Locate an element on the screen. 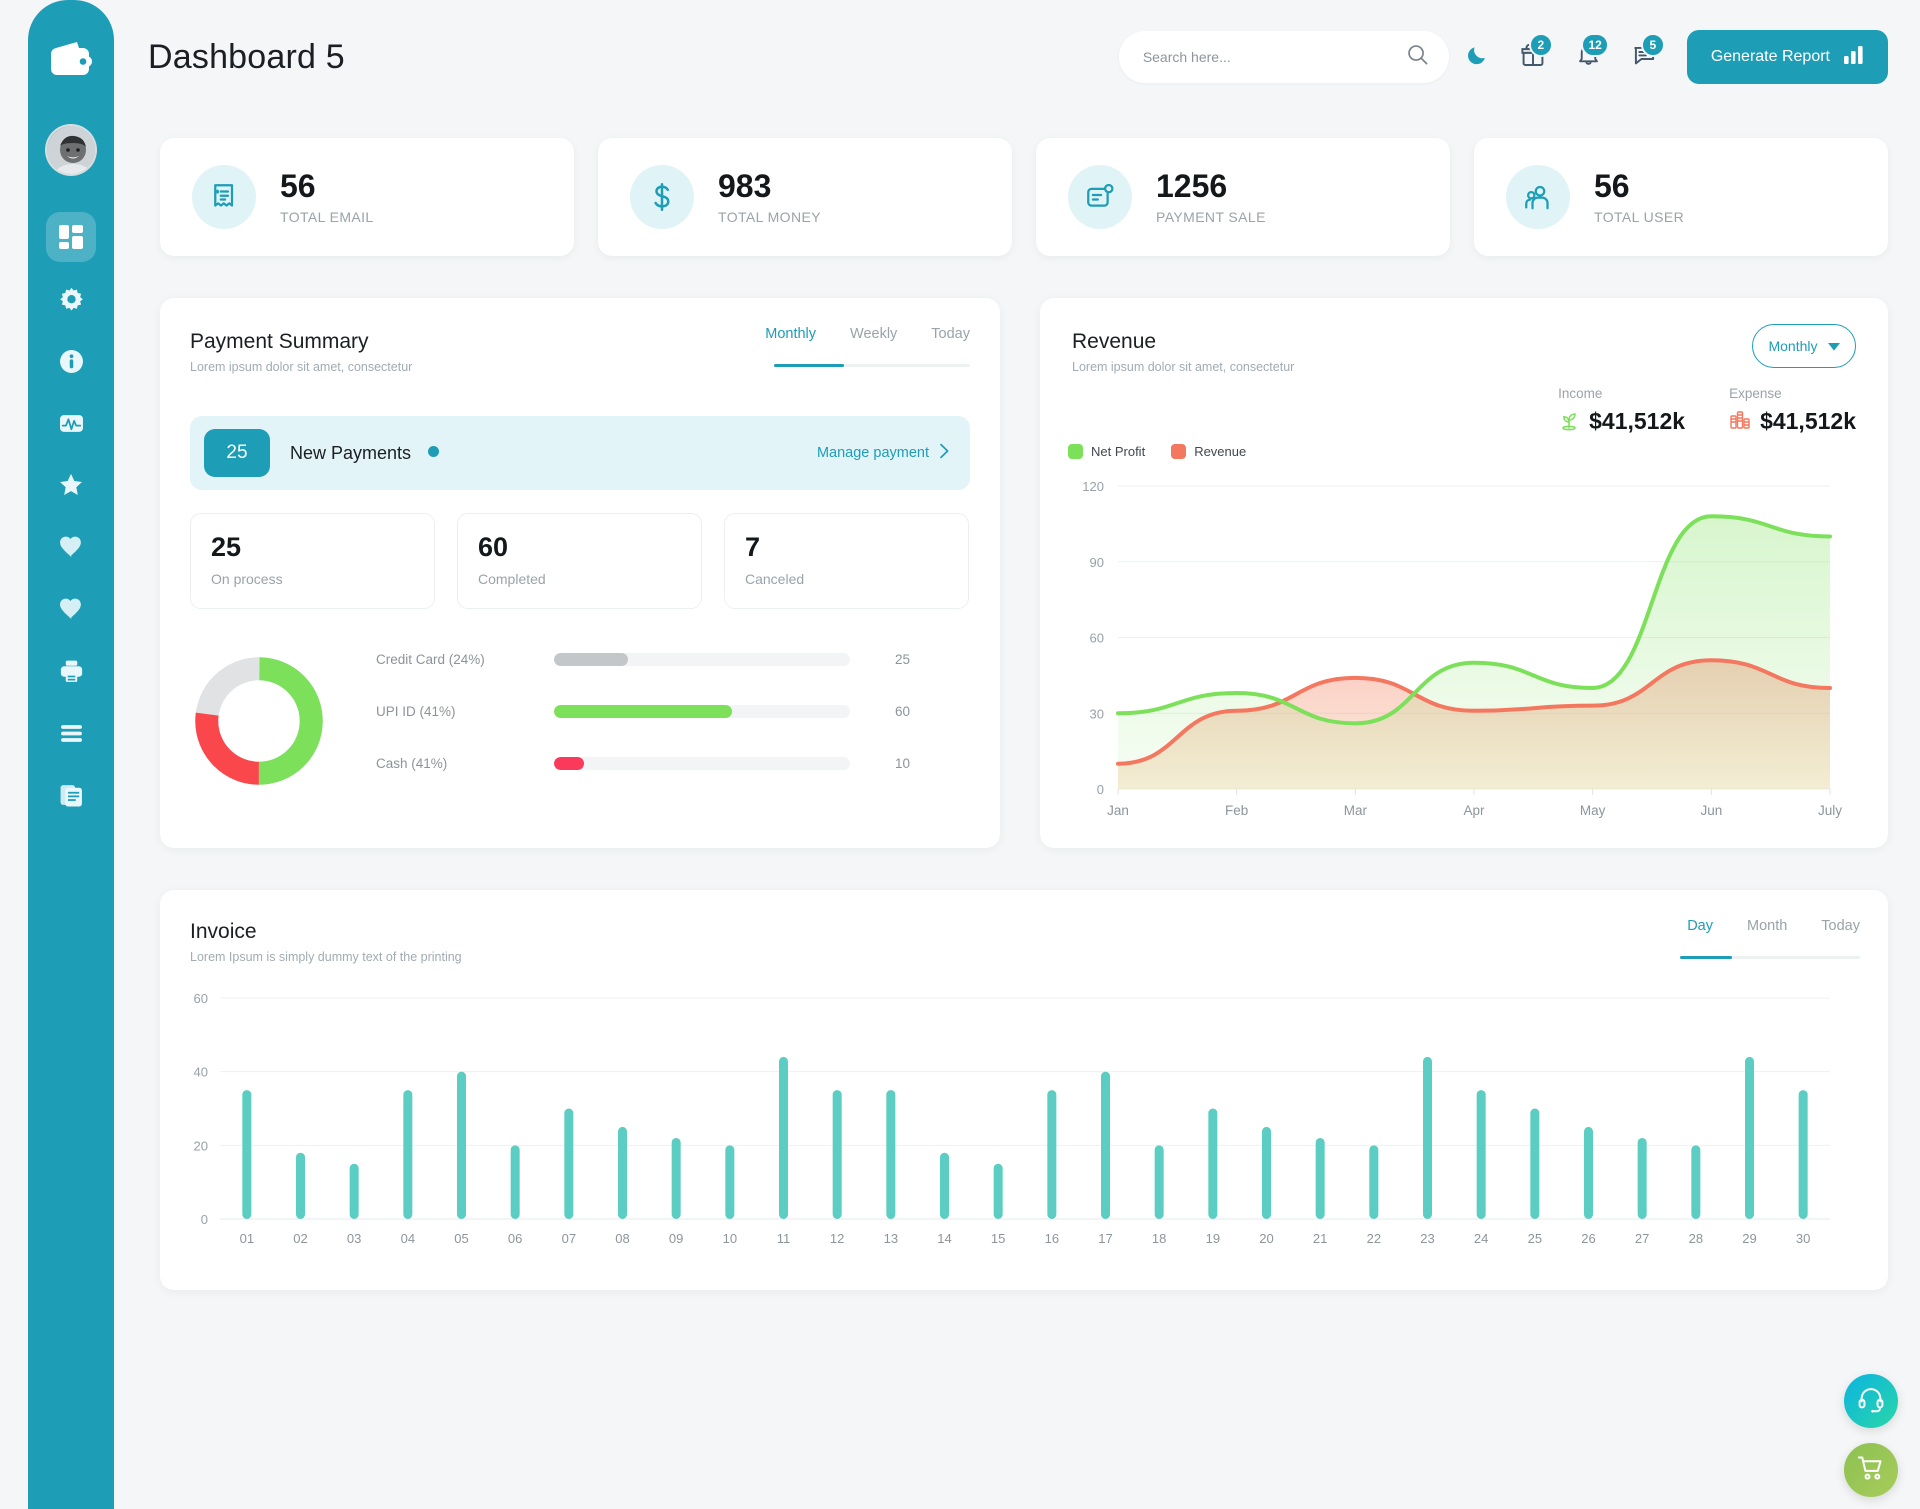  search-box is located at coordinates (1283, 57).